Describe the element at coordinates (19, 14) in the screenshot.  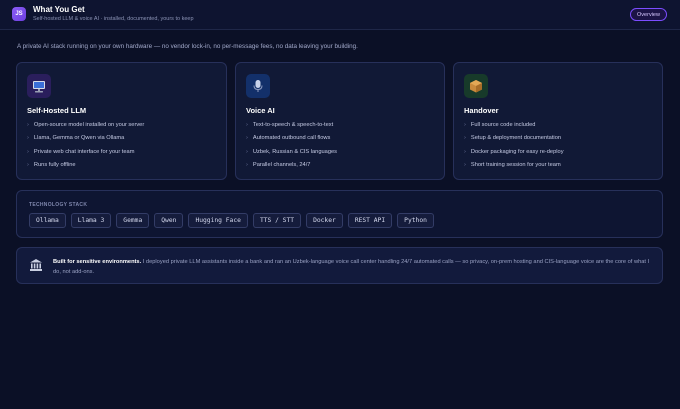
I see `app-logo: JS` at that location.